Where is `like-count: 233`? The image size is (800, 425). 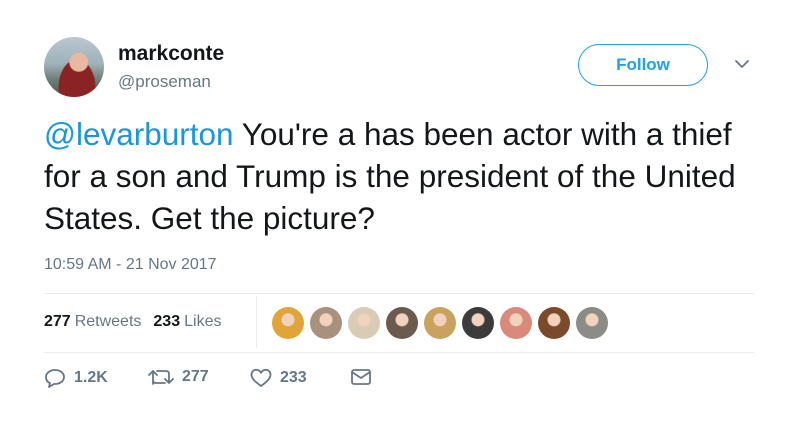 like-count: 233 is located at coordinates (293, 377).